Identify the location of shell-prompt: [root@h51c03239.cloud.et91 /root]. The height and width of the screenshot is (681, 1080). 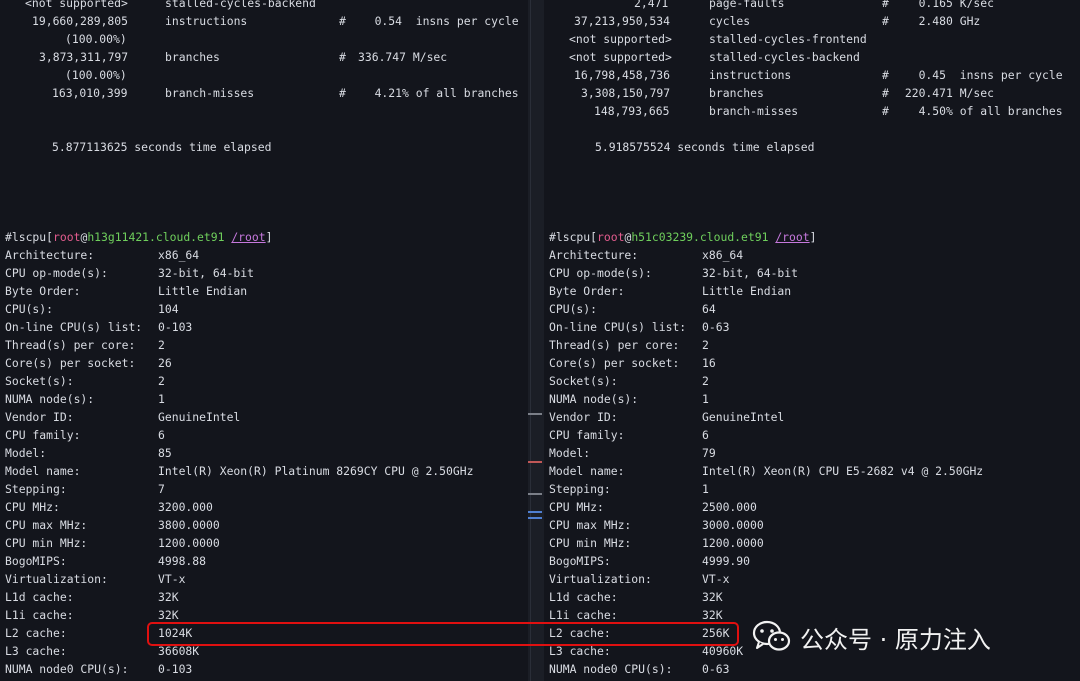
(703, 237).